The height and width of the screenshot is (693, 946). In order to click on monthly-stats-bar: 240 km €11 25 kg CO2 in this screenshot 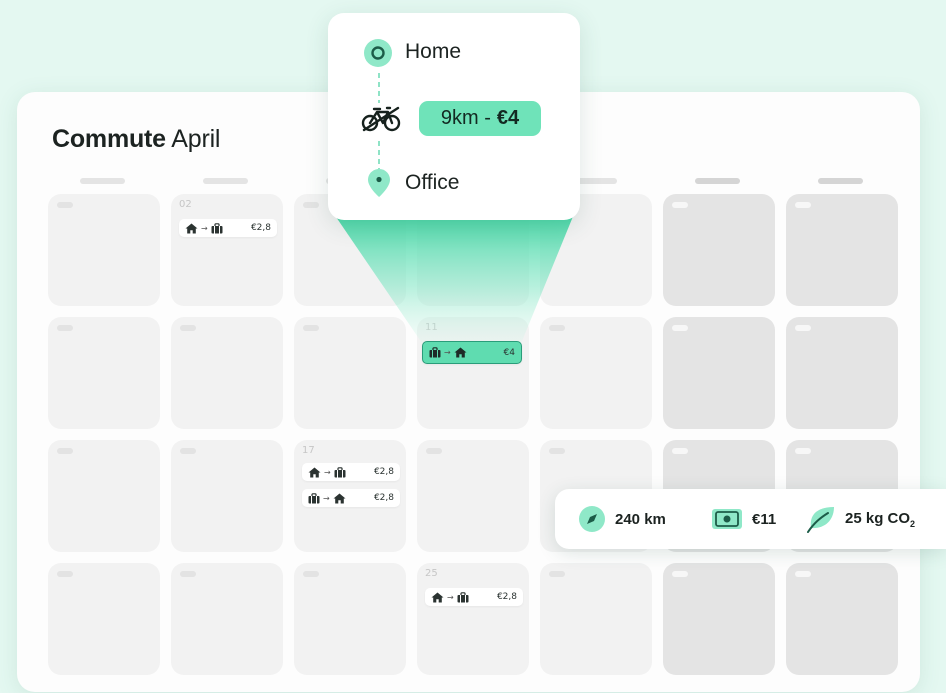, I will do `click(750, 519)`.